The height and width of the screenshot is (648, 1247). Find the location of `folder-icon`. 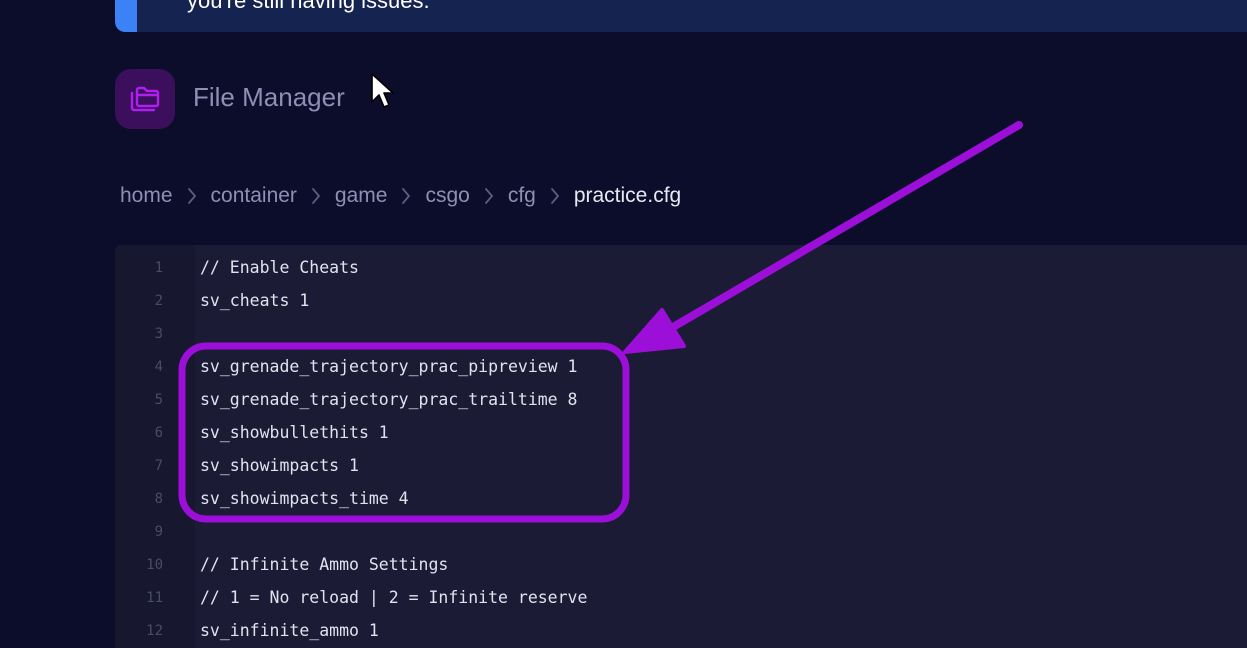

folder-icon is located at coordinates (145, 99).